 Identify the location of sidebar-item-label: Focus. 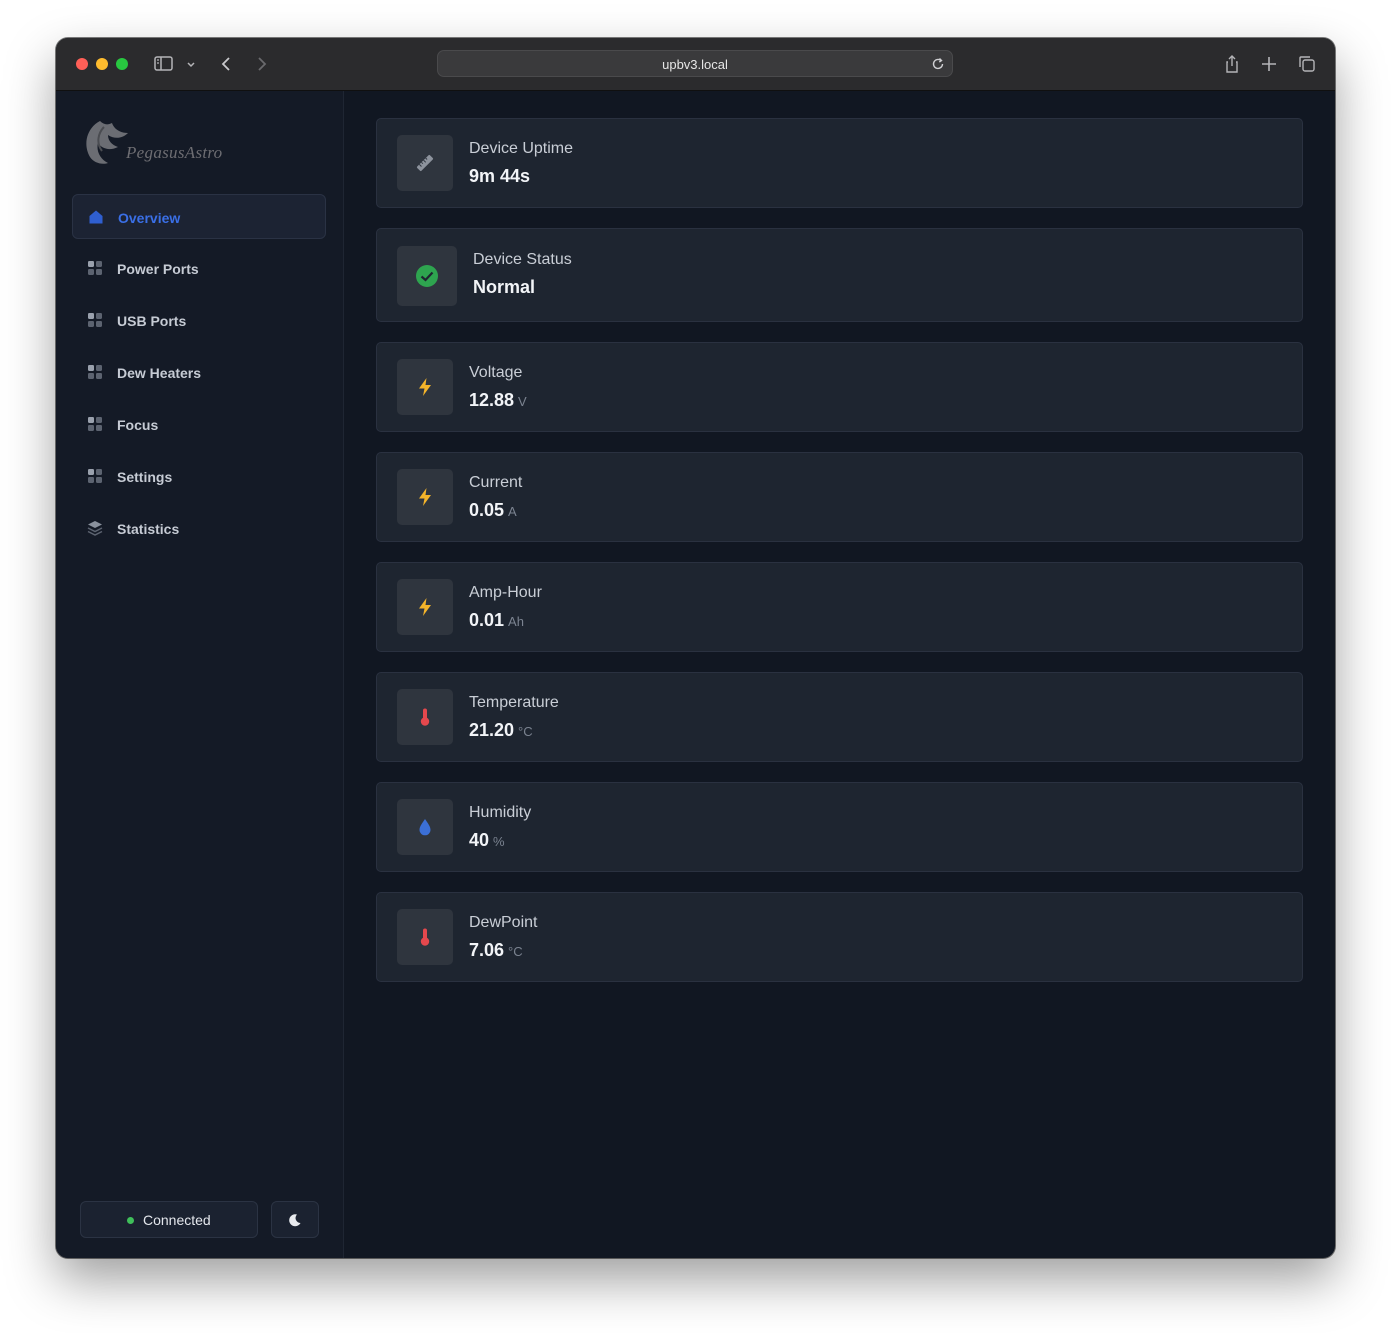
(138, 425).